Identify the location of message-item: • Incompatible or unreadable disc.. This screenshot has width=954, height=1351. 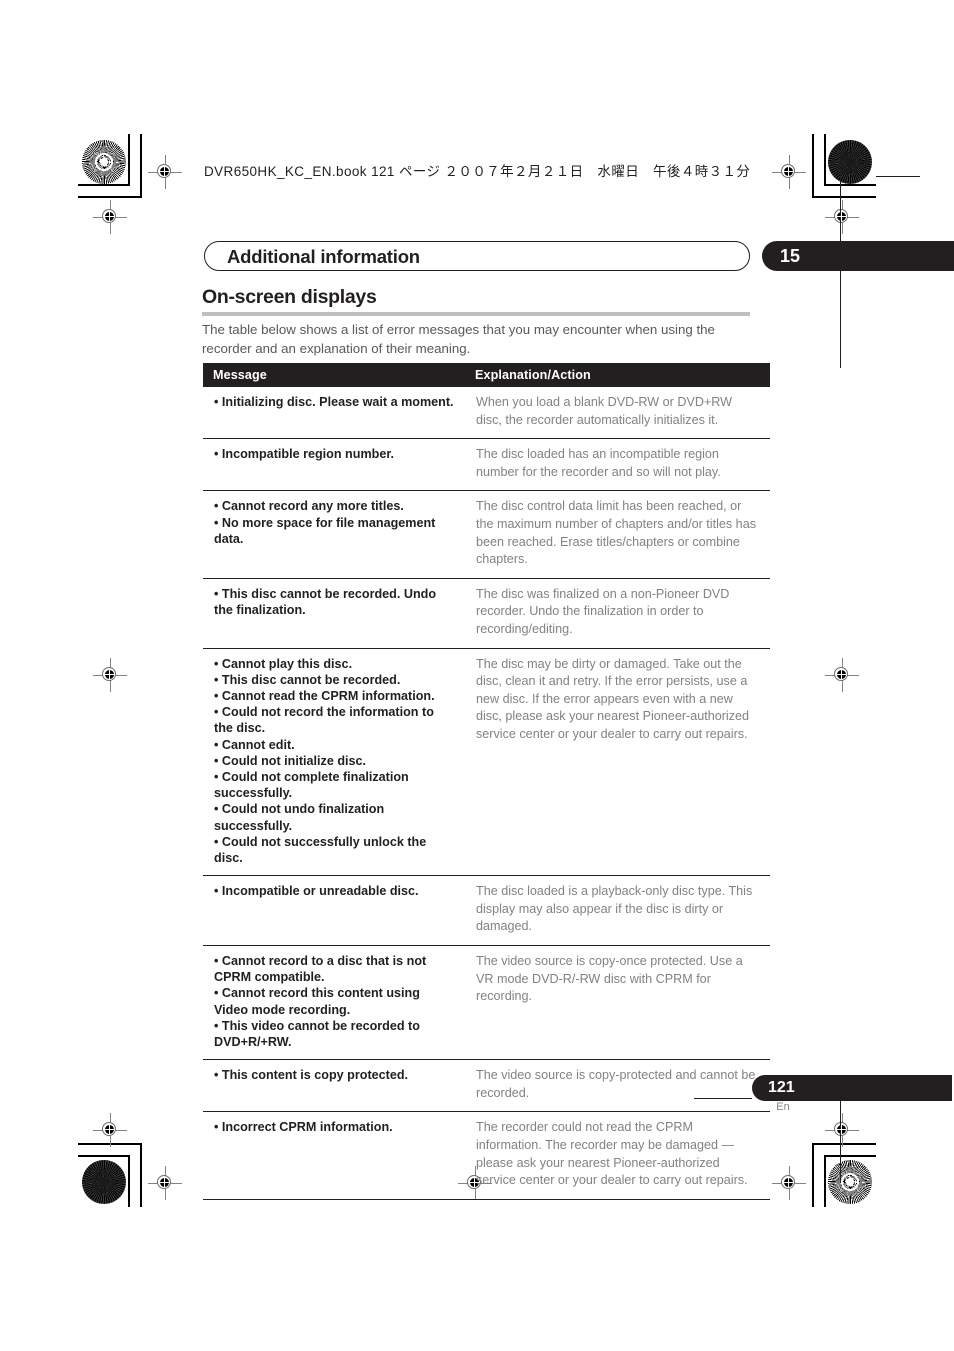
(316, 891).